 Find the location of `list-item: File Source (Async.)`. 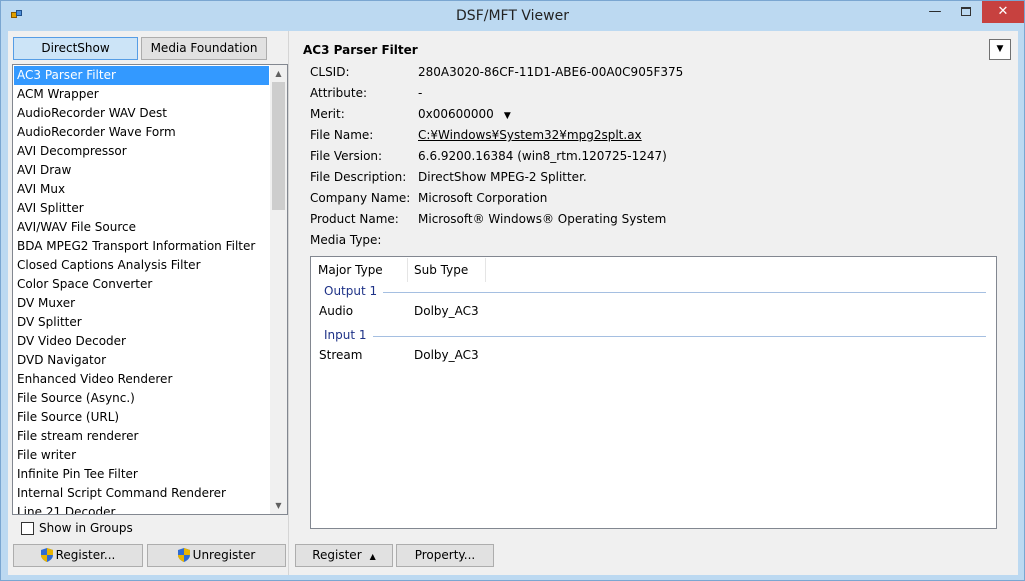

list-item: File Source (Async.) is located at coordinates (141, 398).